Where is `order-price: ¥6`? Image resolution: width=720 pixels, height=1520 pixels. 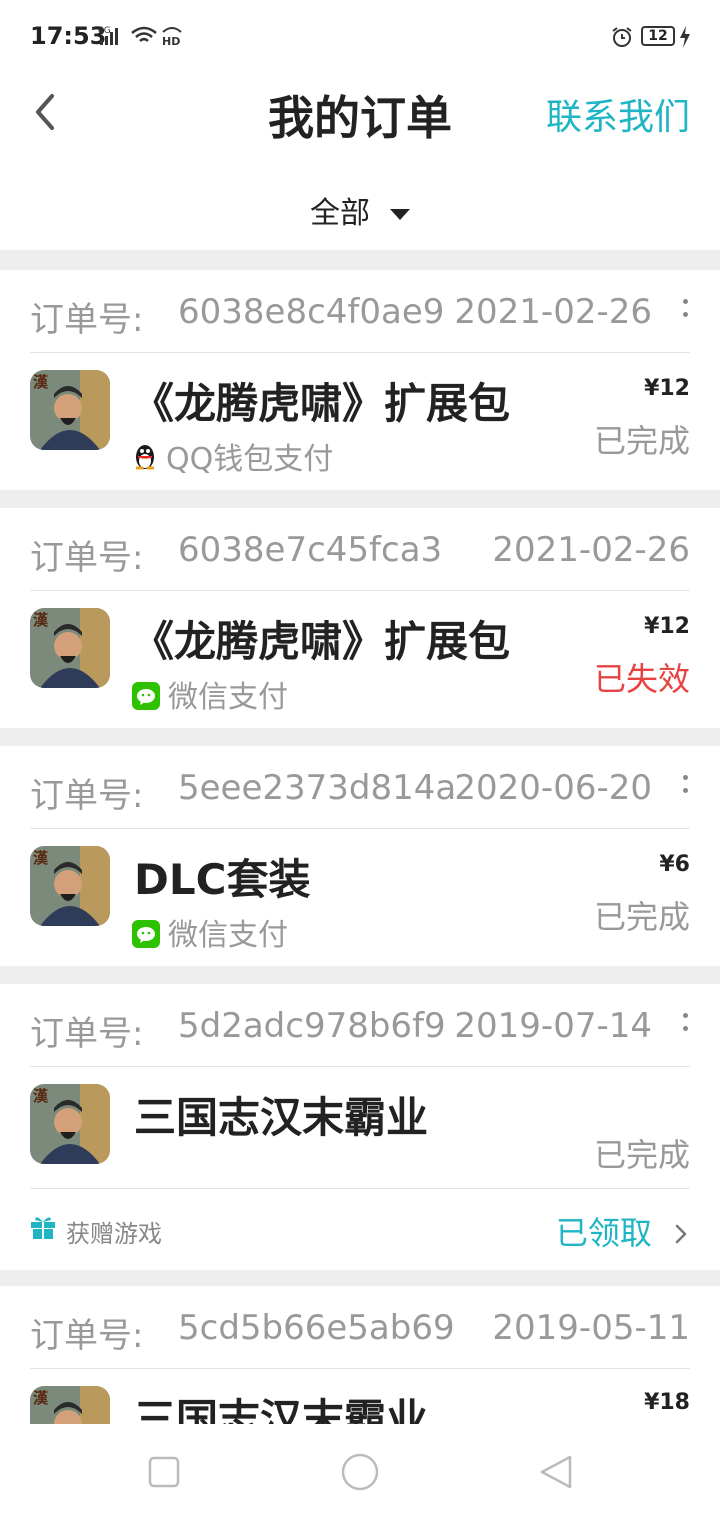 order-price: ¥6 is located at coordinates (674, 864).